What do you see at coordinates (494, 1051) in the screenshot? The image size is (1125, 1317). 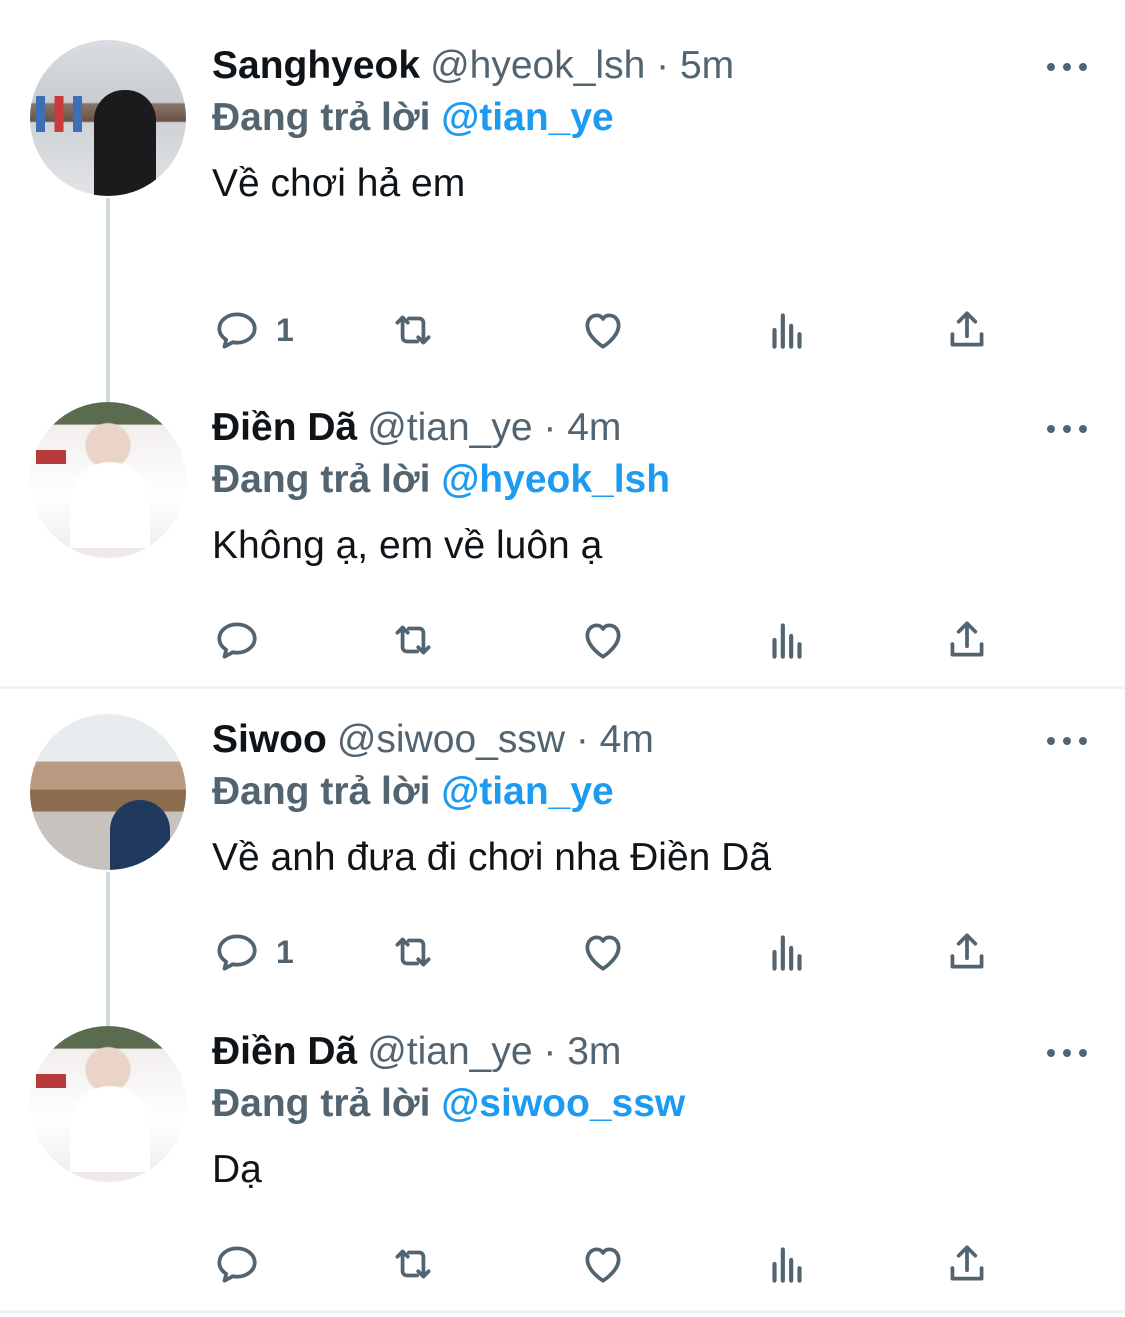 I see `handle-and-time: @tian_ye · 3m` at bounding box center [494, 1051].